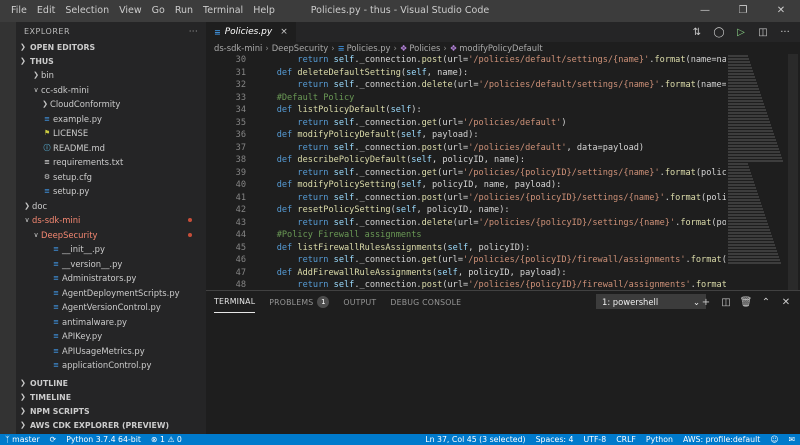 Image resolution: width=800 pixels, height=445 pixels. Describe the element at coordinates (659, 439) in the screenshot. I see `language-mode: Python` at that location.